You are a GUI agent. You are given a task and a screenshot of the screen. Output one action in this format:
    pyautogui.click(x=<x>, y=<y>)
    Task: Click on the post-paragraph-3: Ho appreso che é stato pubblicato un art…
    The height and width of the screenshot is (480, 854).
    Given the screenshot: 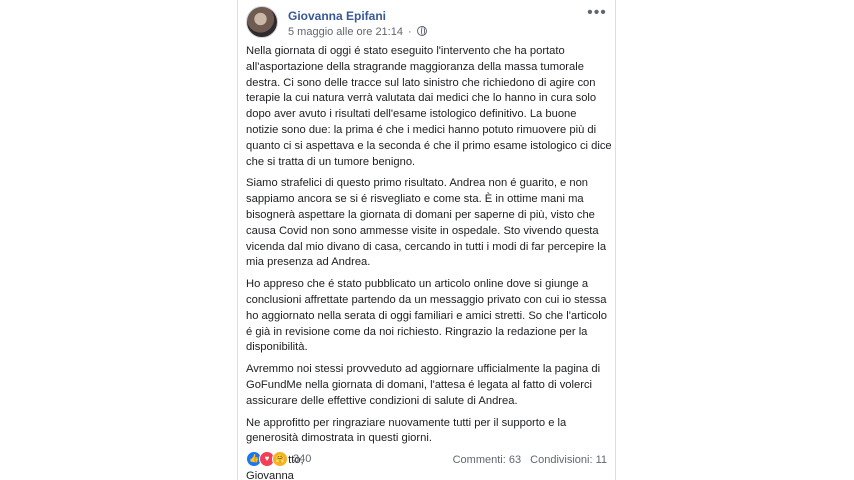 What is the action you would take?
    pyautogui.click(x=426, y=316)
    